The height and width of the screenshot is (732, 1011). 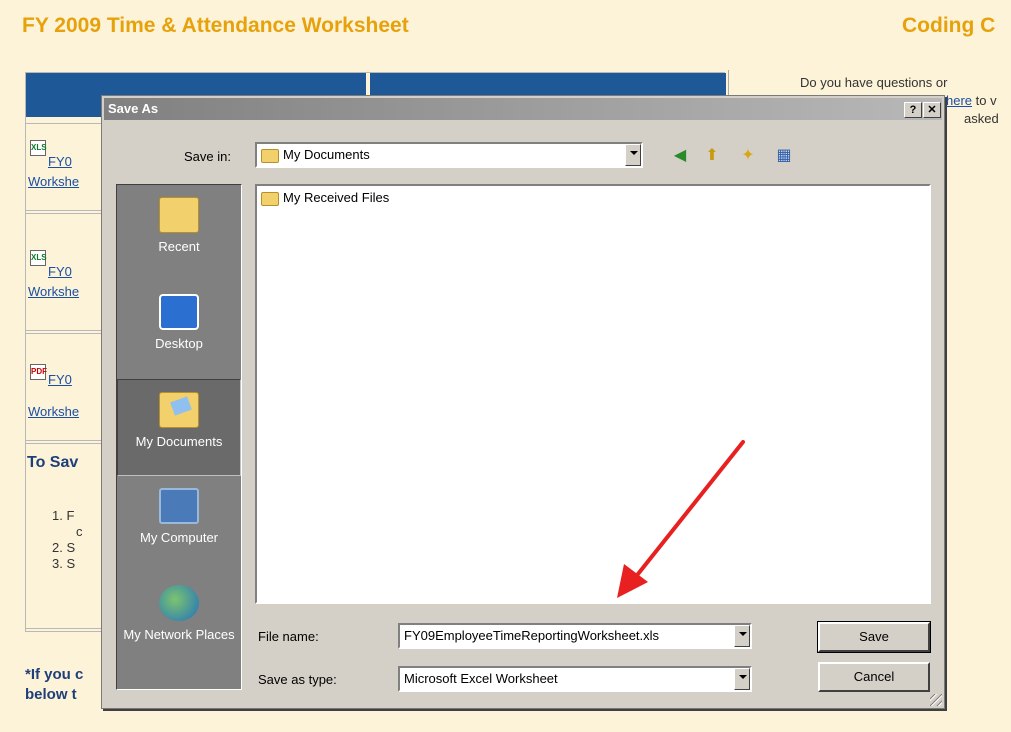 I want to click on page-title: FY 2009 Time & Attendance Worksheet, so click(x=215, y=25).